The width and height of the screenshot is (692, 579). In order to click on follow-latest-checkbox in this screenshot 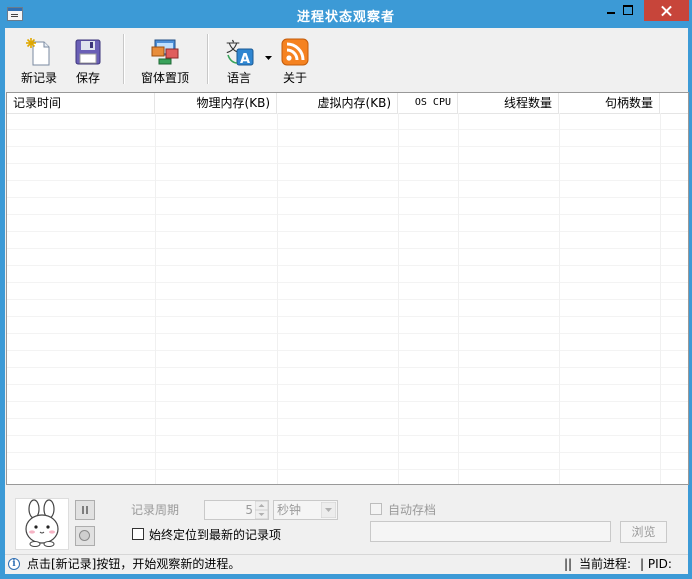, I will do `click(138, 534)`.